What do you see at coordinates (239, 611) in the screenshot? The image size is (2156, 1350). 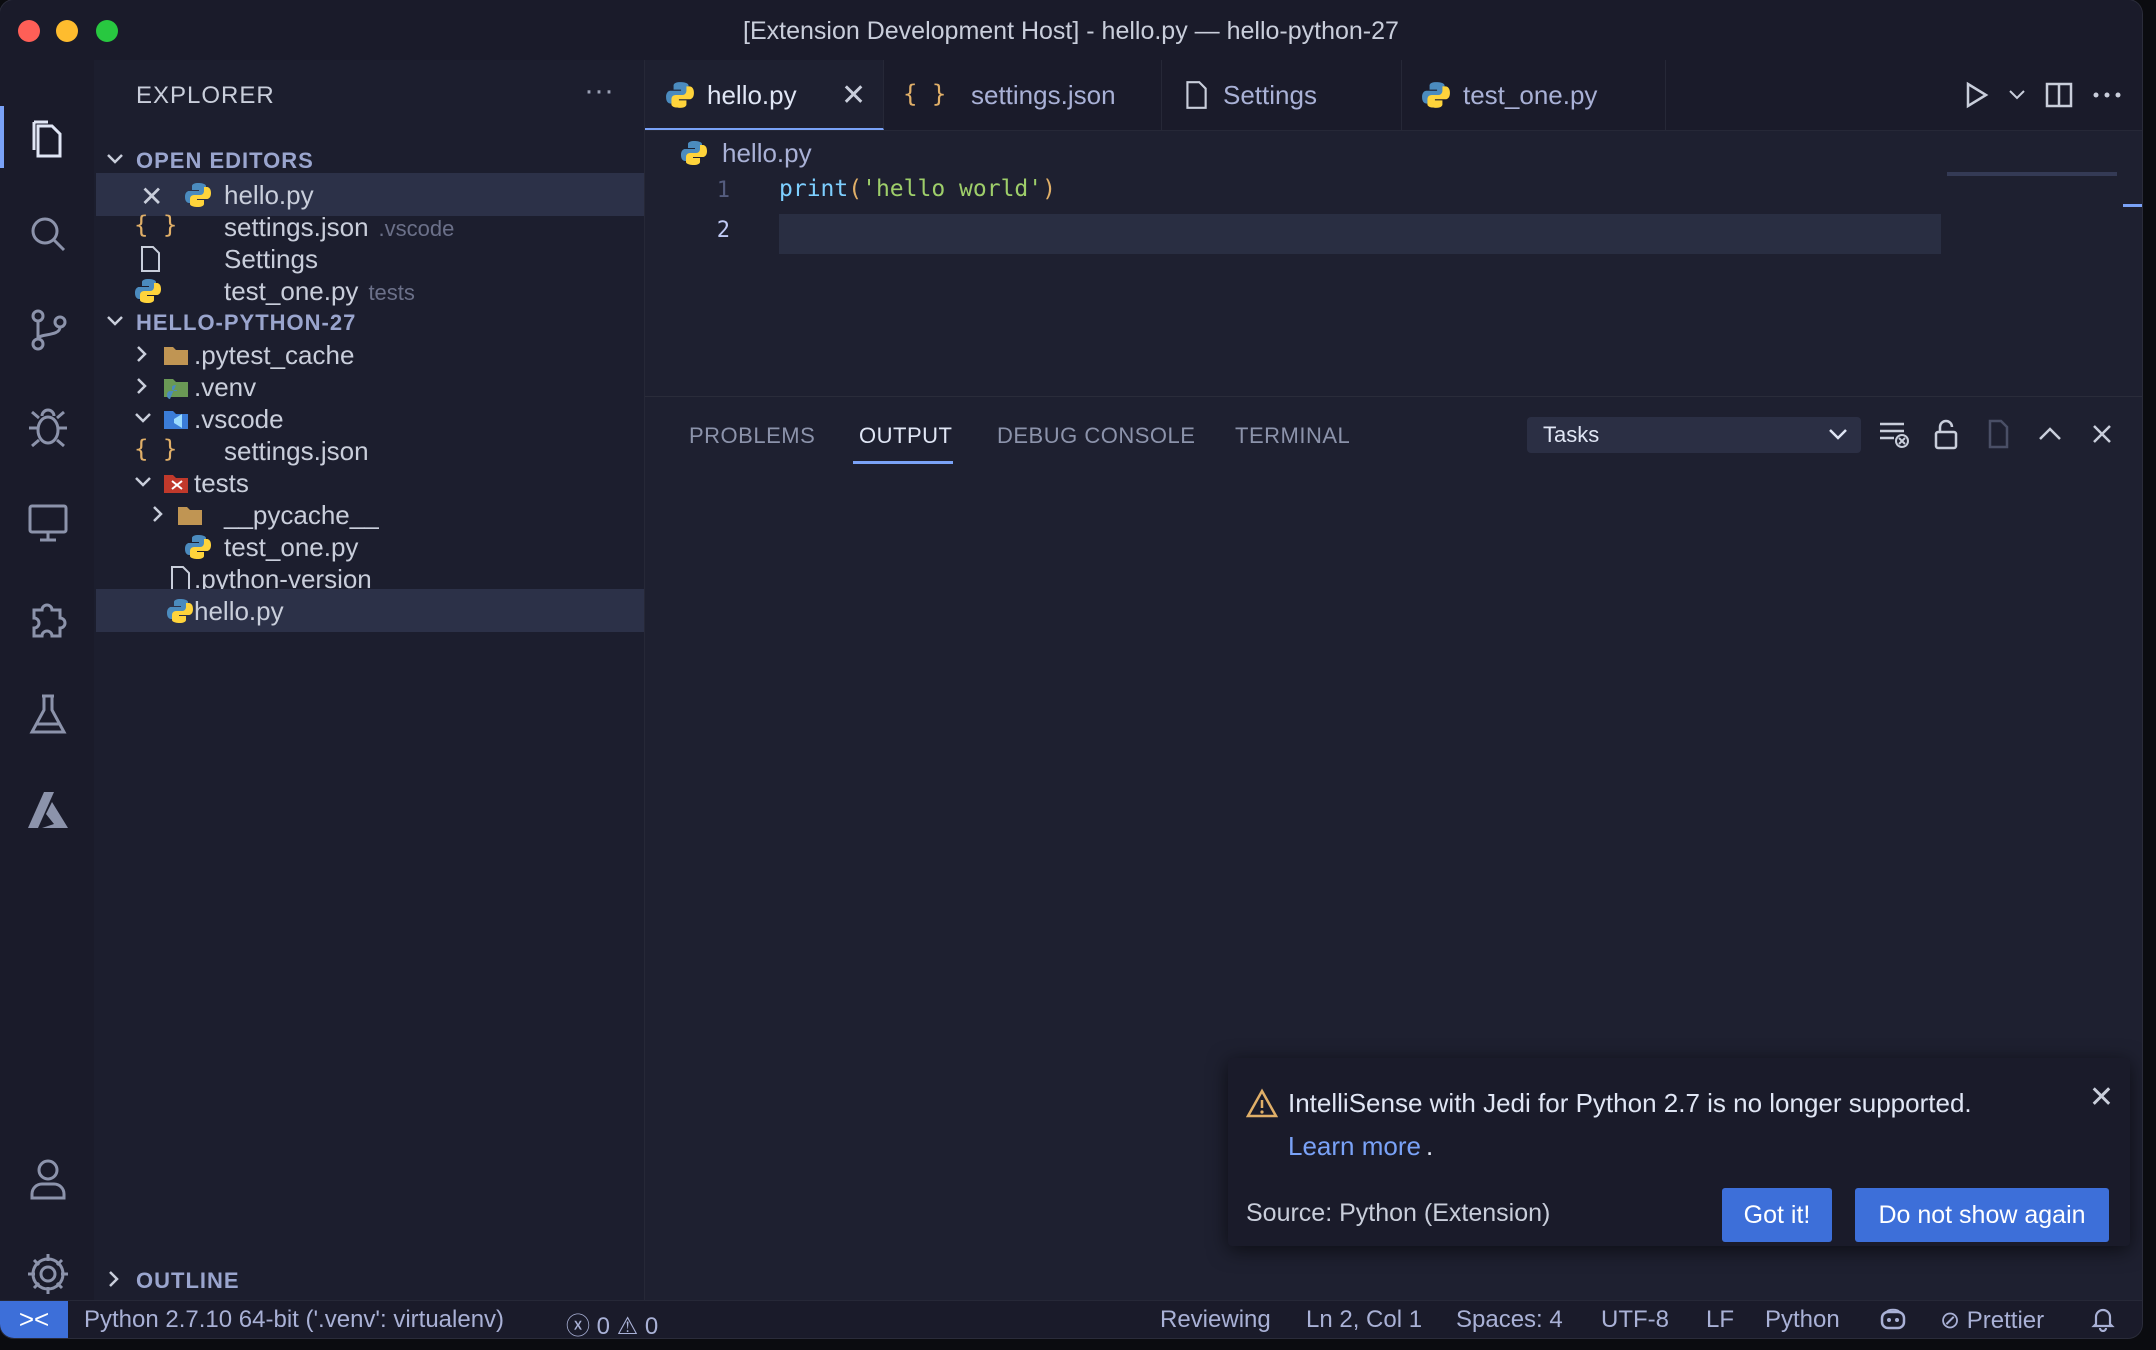 I see `tree-item-label: hello.py` at bounding box center [239, 611].